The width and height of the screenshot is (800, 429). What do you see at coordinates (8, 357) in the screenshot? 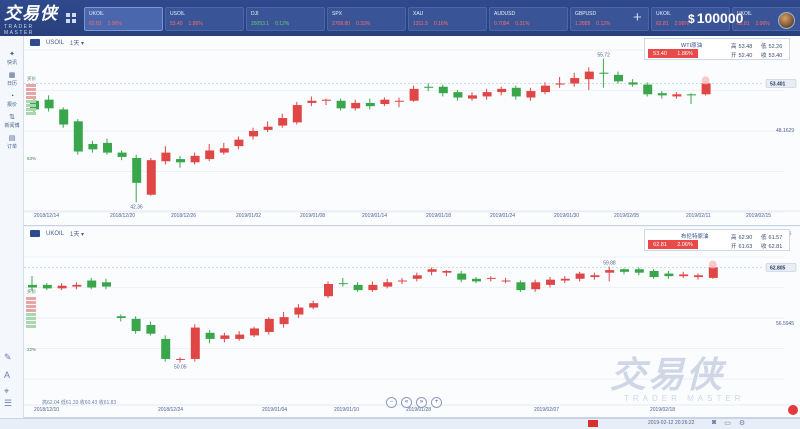
I see `text-tool-icon: ✎` at bounding box center [8, 357].